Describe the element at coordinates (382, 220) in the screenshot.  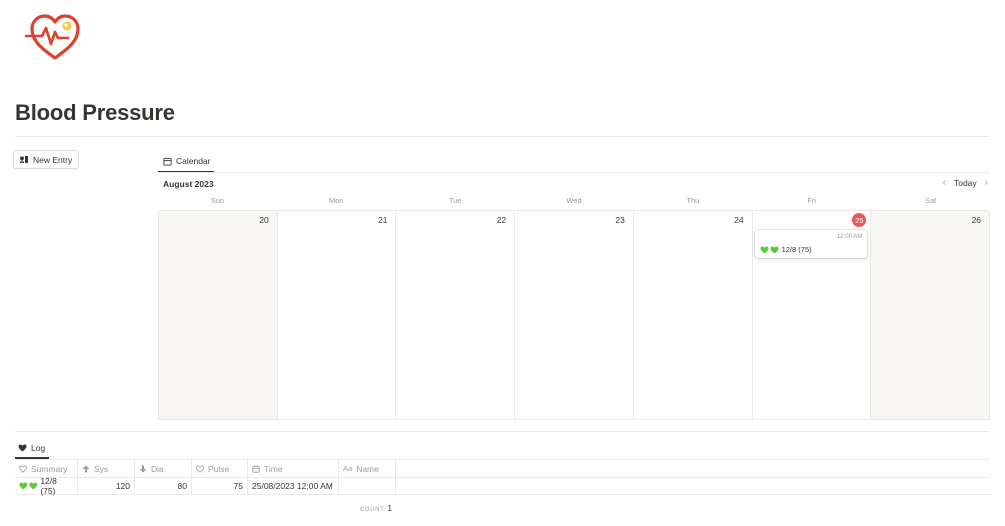
I see `day-number: 21` at that location.